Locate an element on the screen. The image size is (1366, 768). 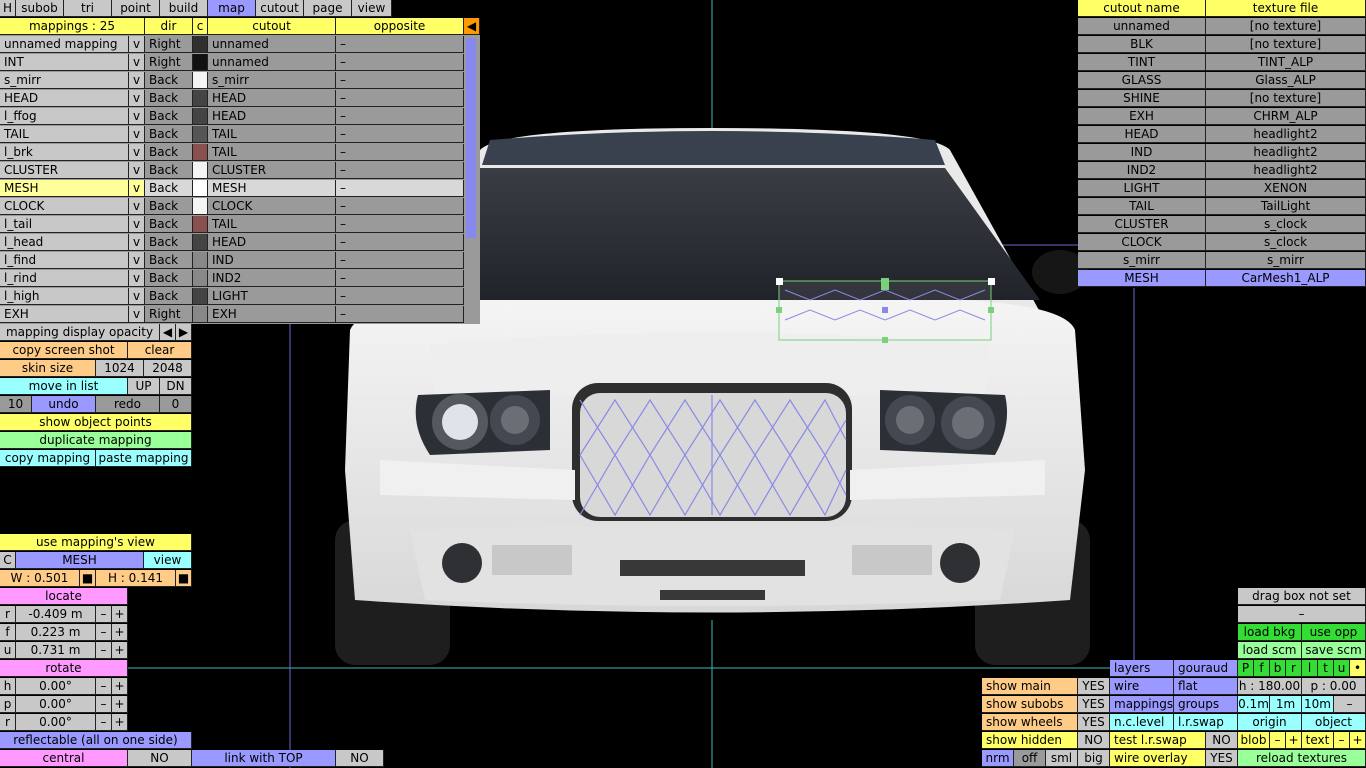
wire-button: wire is located at coordinates (1142, 686).